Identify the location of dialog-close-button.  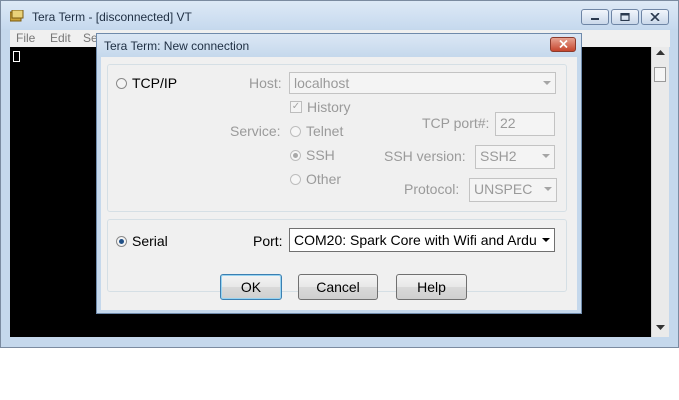
(563, 44).